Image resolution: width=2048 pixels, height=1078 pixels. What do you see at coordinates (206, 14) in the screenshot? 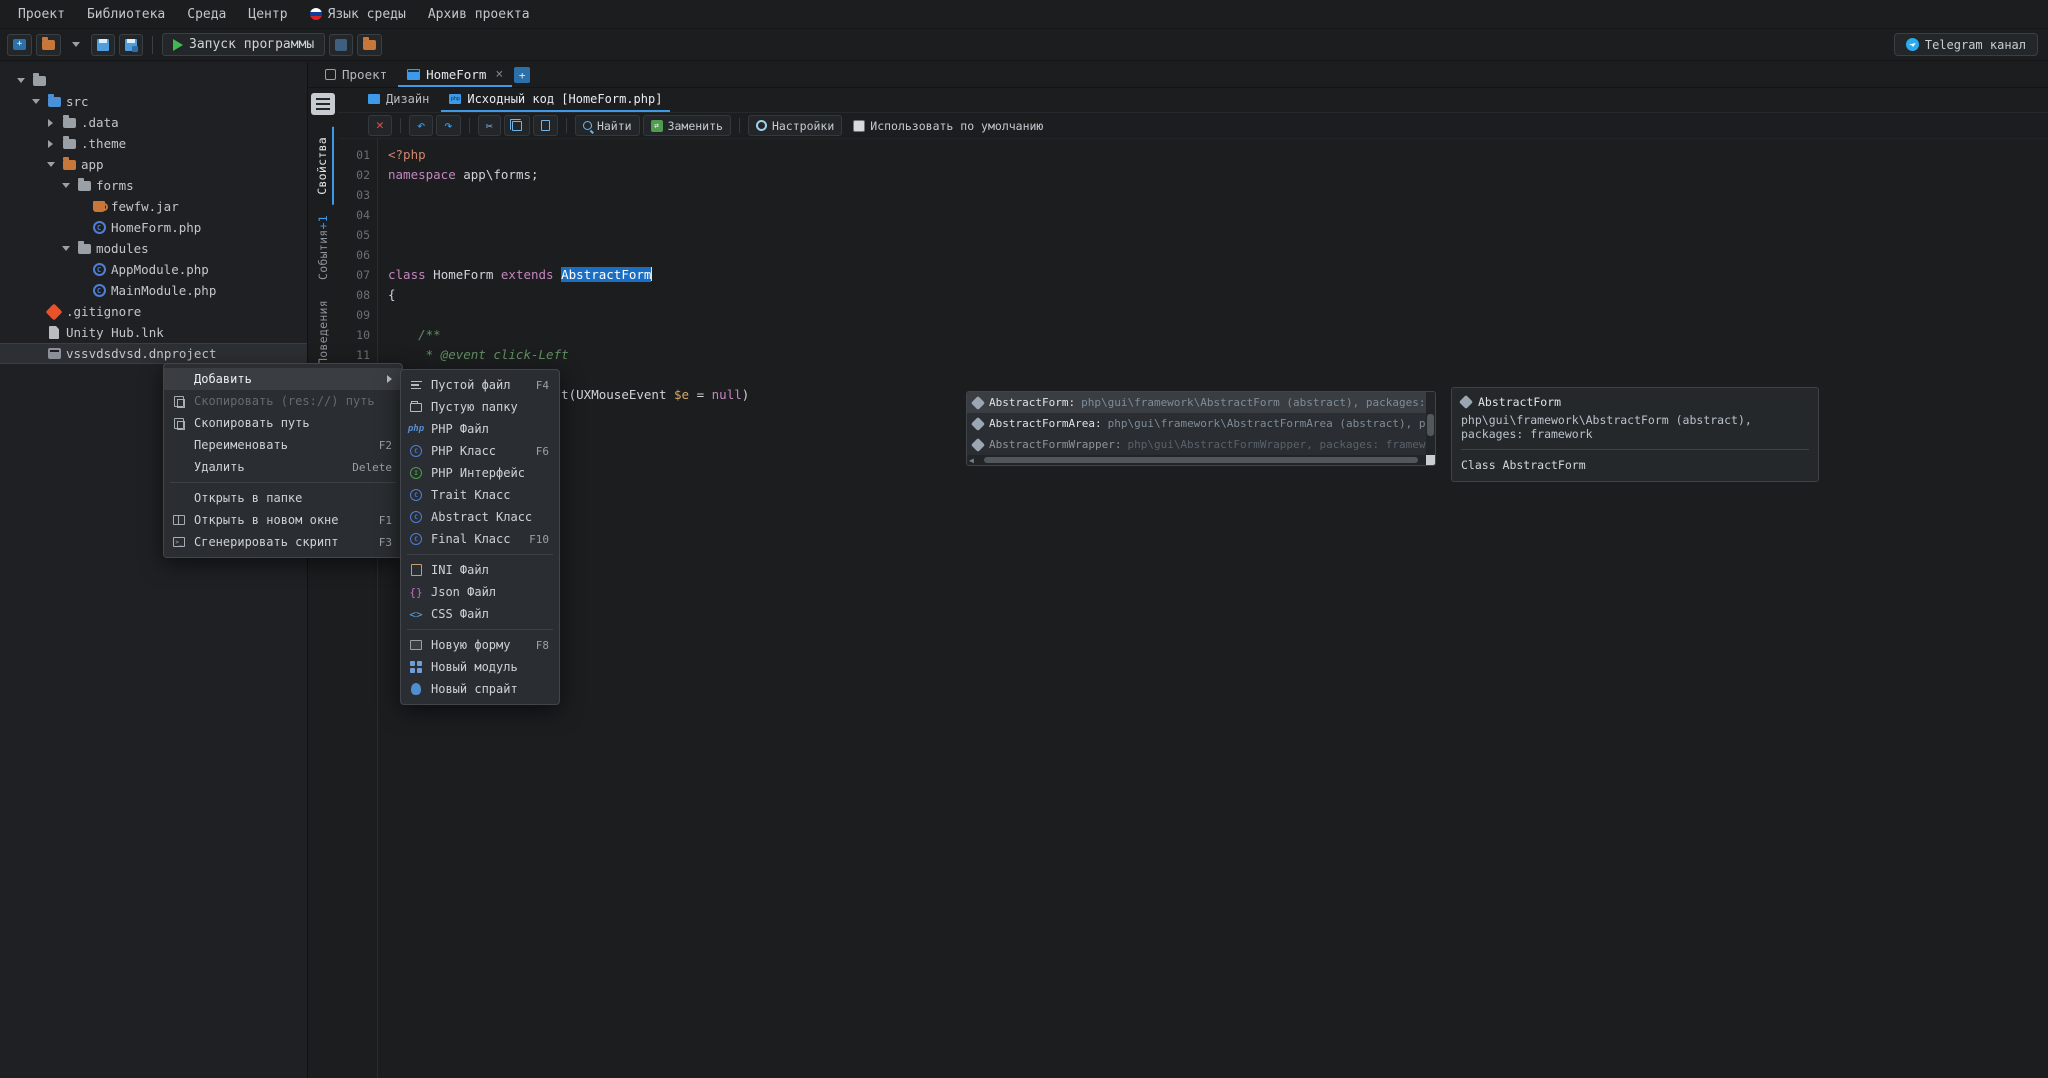
I see `menu-item-2: Среда` at bounding box center [206, 14].